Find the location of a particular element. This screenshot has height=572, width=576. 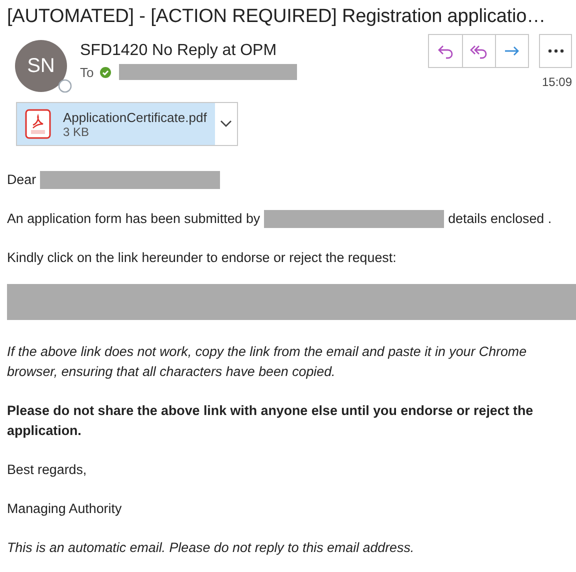

sender-name: SFD1420 No Reply at OPM is located at coordinates (179, 51).